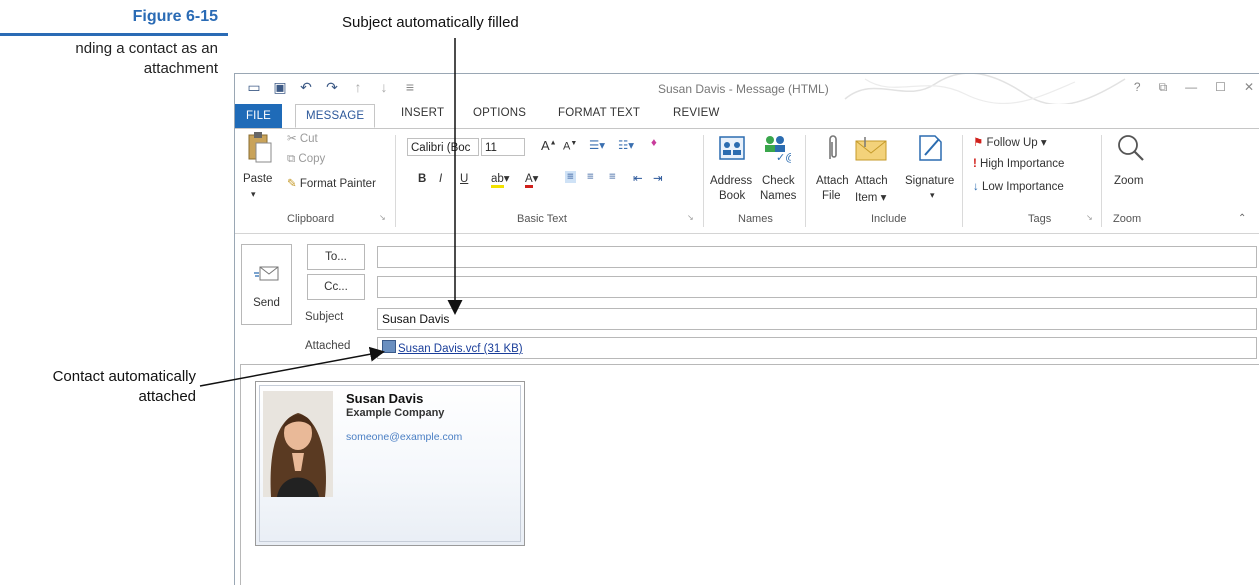 The height and width of the screenshot is (585, 1259). I want to click on figure-caption: nding a contact as an attachment, so click(109, 59).